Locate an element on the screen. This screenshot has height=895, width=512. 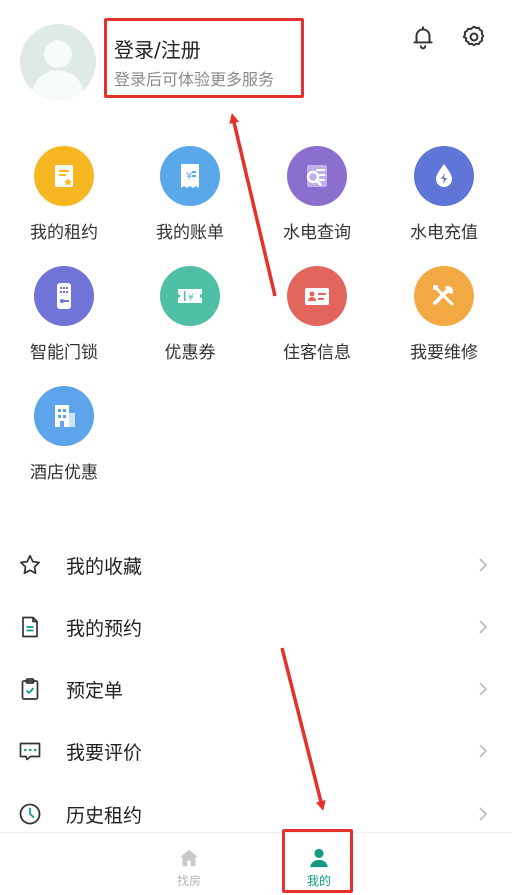
tab-find-house: 找房 is located at coordinates (189, 863).